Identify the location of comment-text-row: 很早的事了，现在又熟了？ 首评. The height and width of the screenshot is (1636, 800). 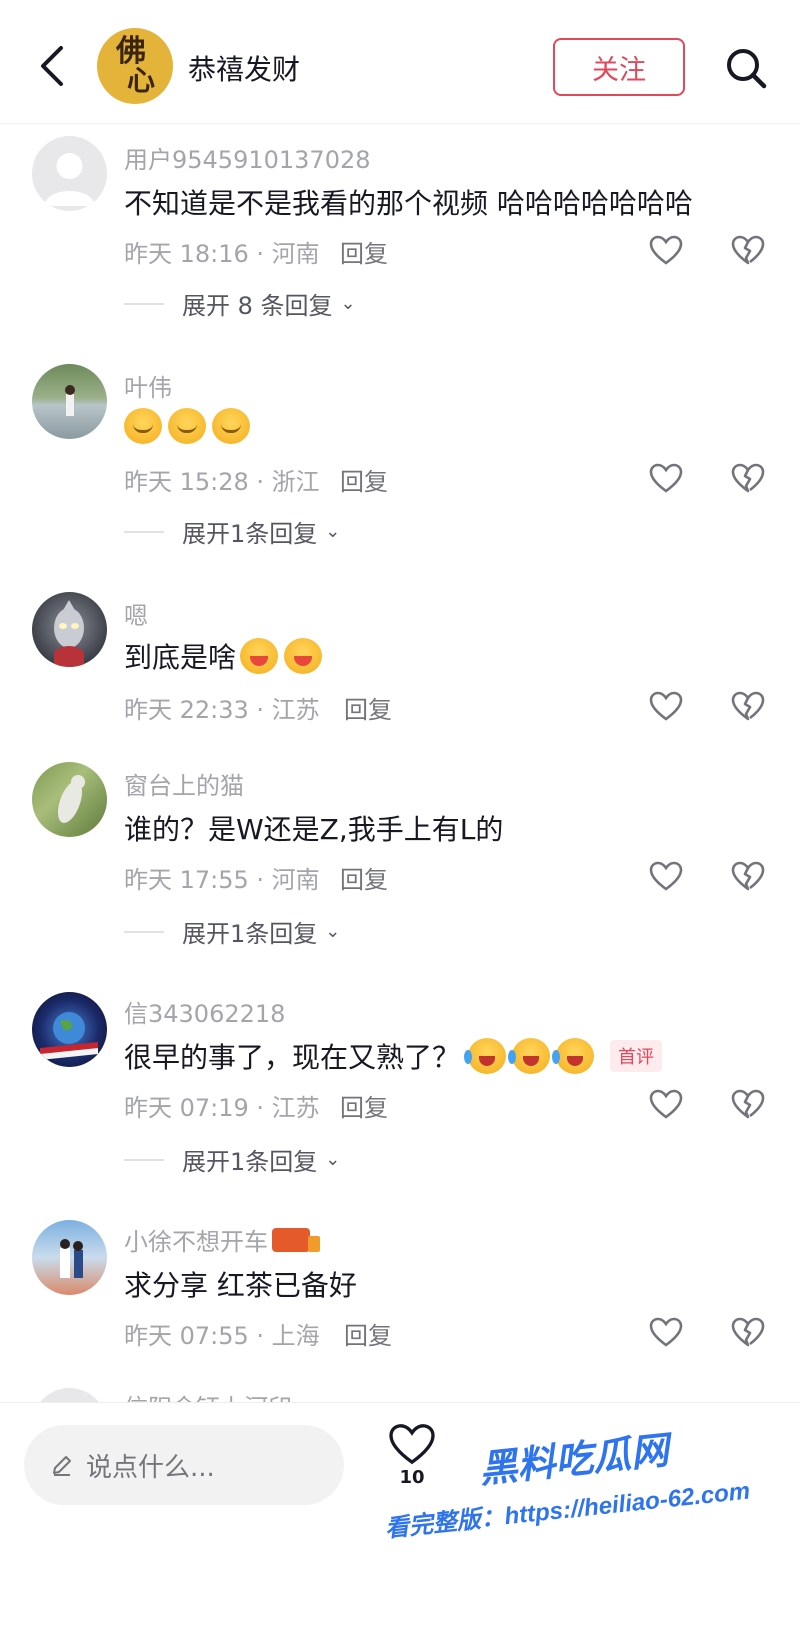
(393, 1056).